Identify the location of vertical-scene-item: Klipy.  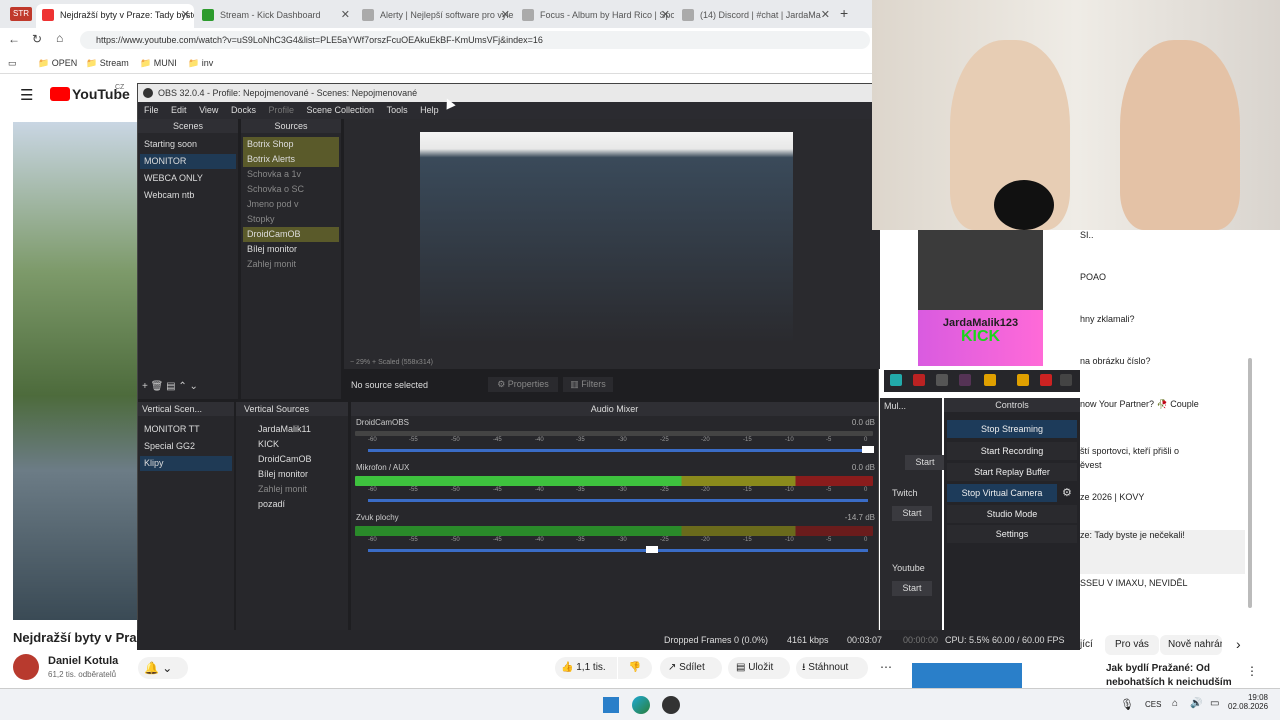
(186, 463).